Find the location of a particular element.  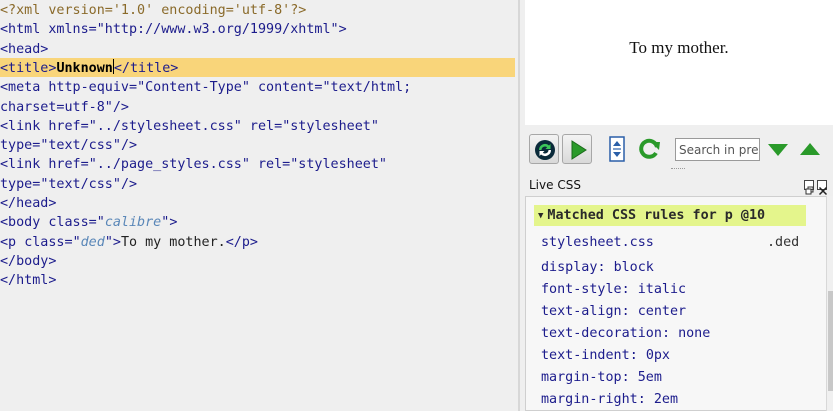

play-icon is located at coordinates (579, 150).